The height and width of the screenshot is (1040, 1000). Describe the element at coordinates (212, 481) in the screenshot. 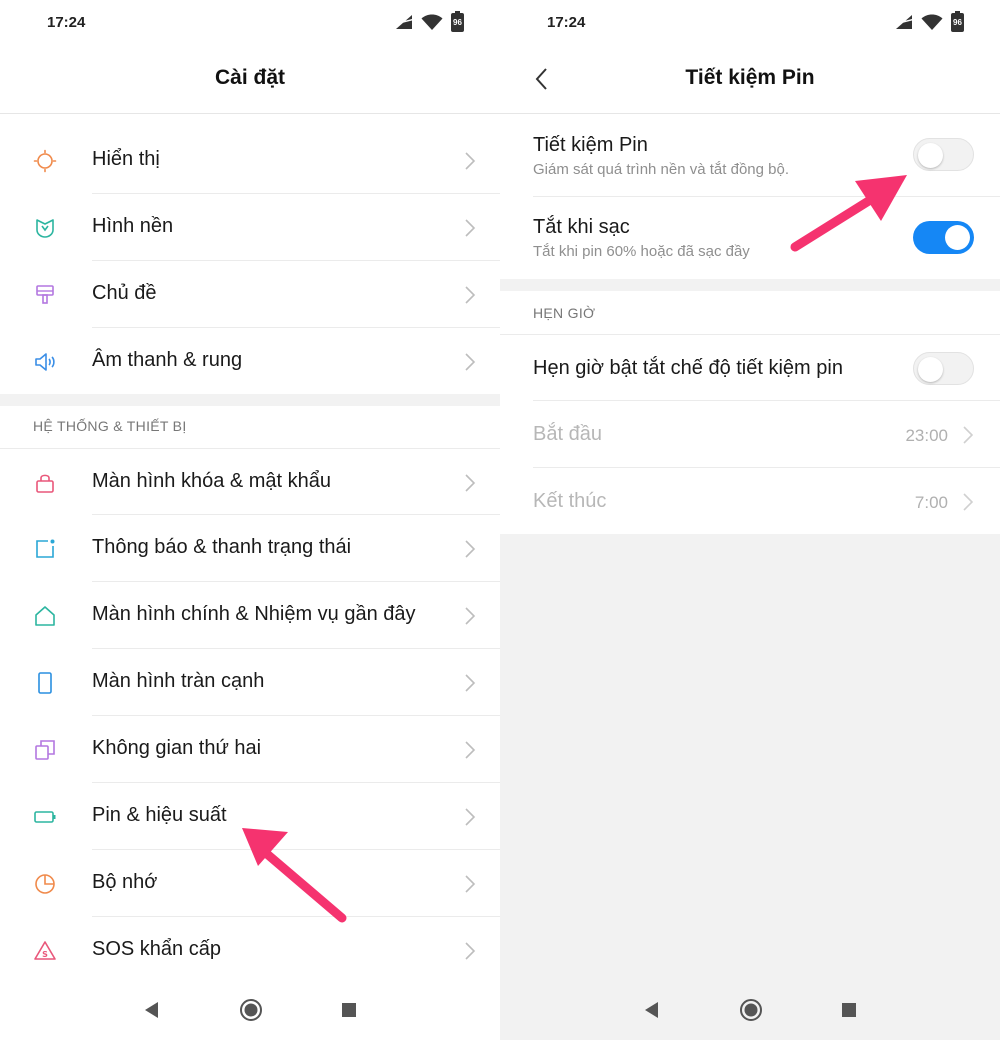

I see `settings-item-label: Màn hình khóa & mật khẩu` at that location.